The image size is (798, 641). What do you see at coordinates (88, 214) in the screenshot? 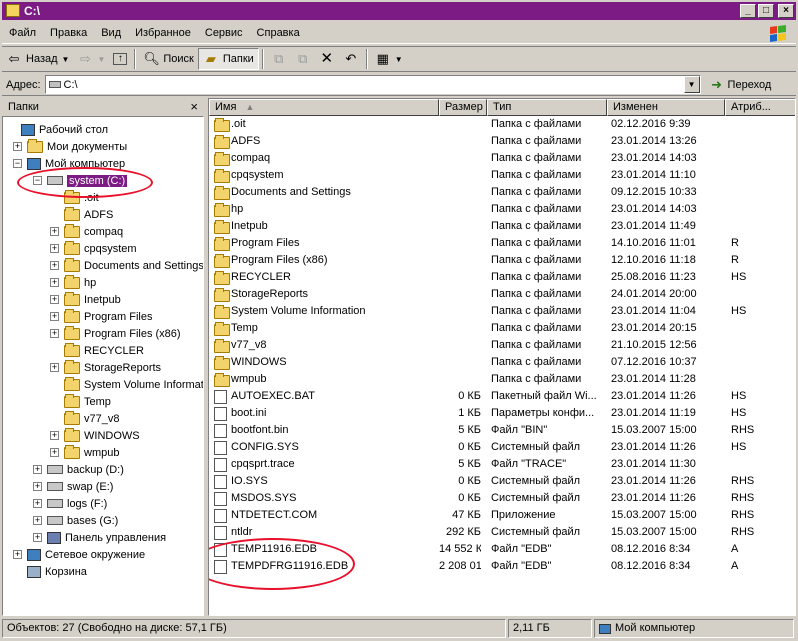
I see `tree-item: ADFS` at bounding box center [88, 214].